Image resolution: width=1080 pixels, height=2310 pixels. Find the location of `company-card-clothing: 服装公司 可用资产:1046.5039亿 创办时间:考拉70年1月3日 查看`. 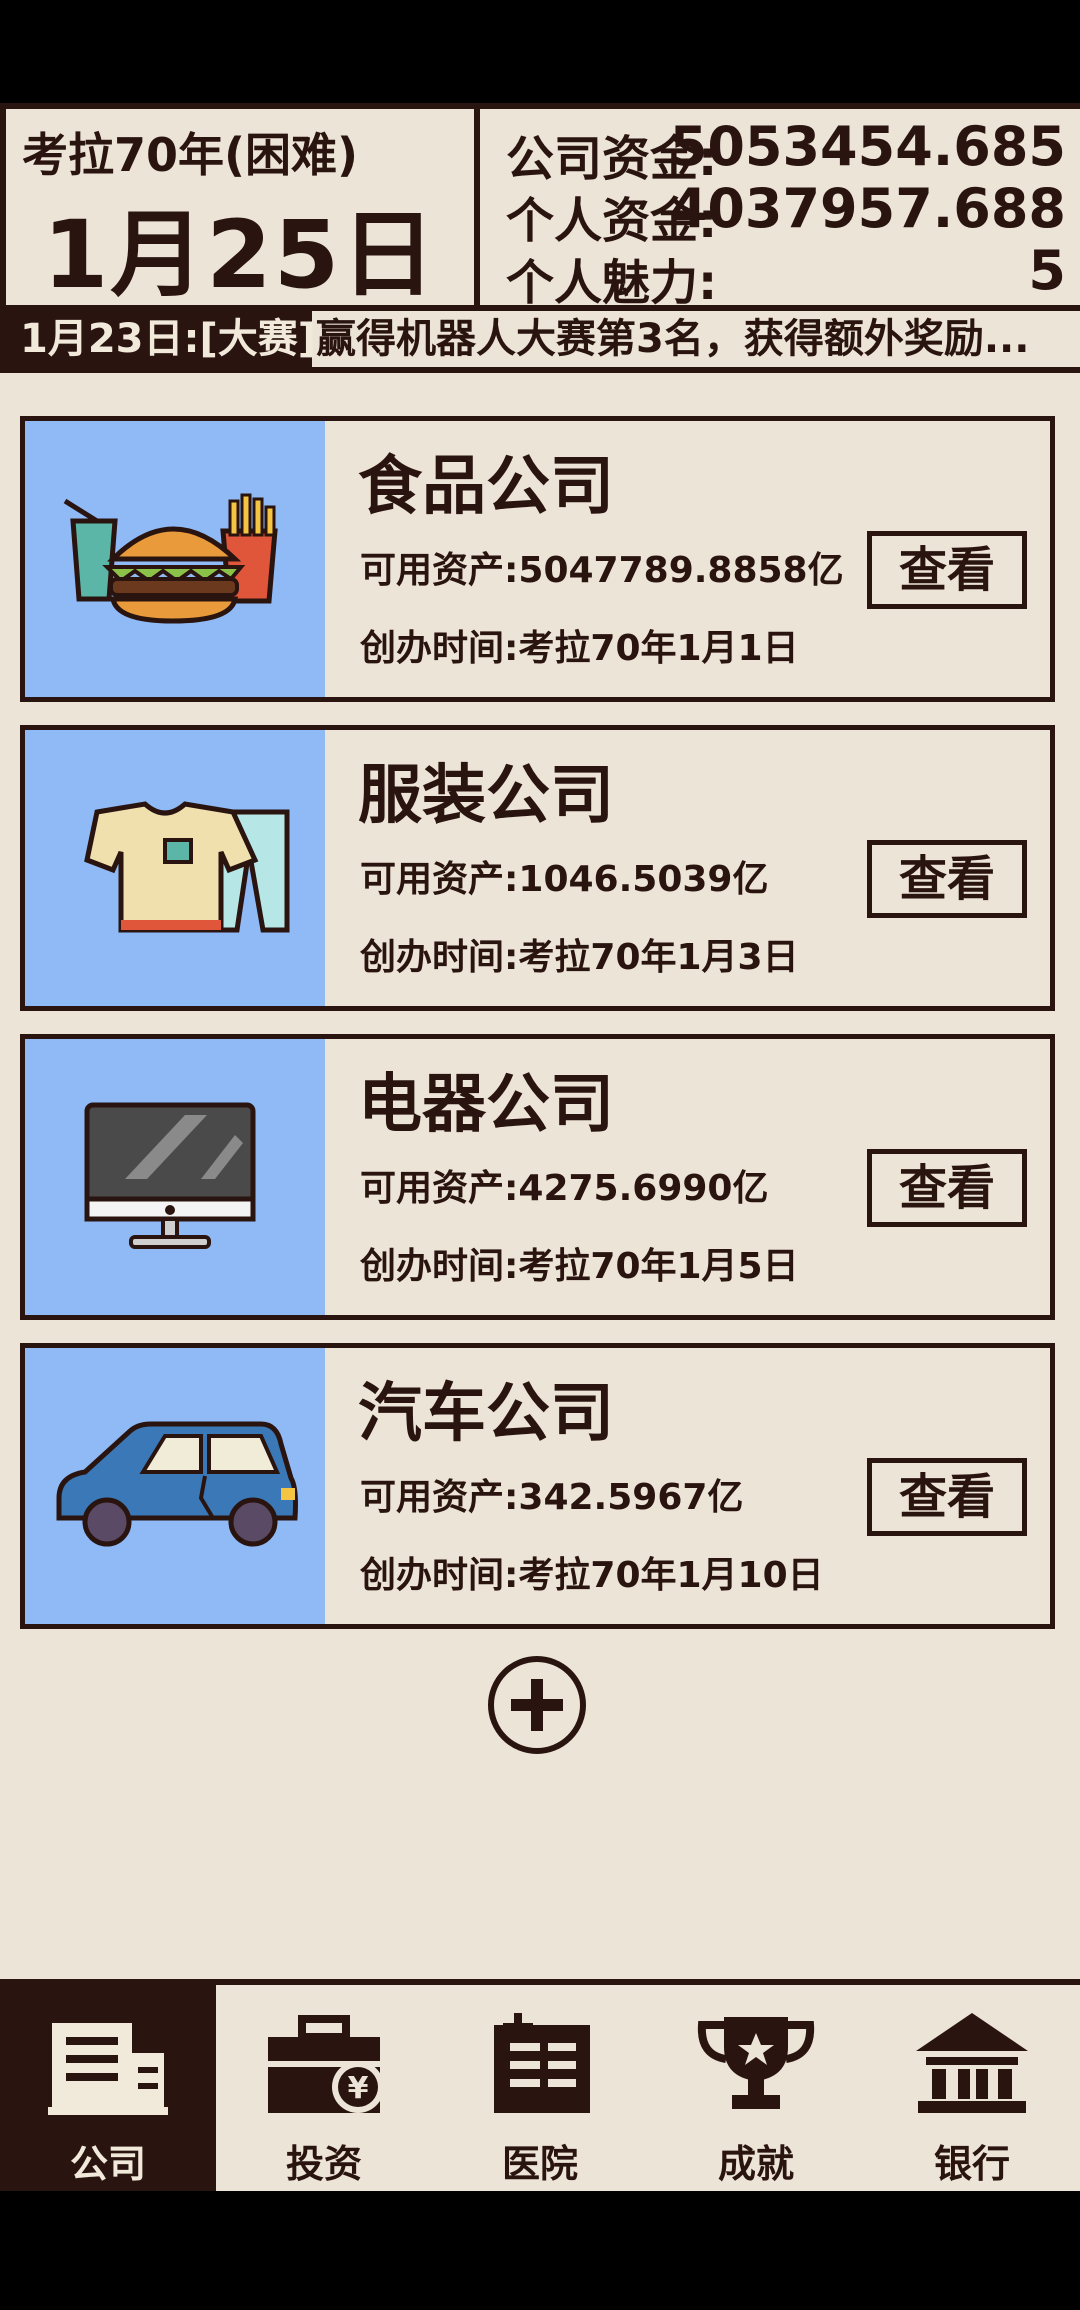

company-card-clothing: 服装公司 可用资产:1046.5039亿 创办时间:考拉70年1月3日 查看 is located at coordinates (537, 868).